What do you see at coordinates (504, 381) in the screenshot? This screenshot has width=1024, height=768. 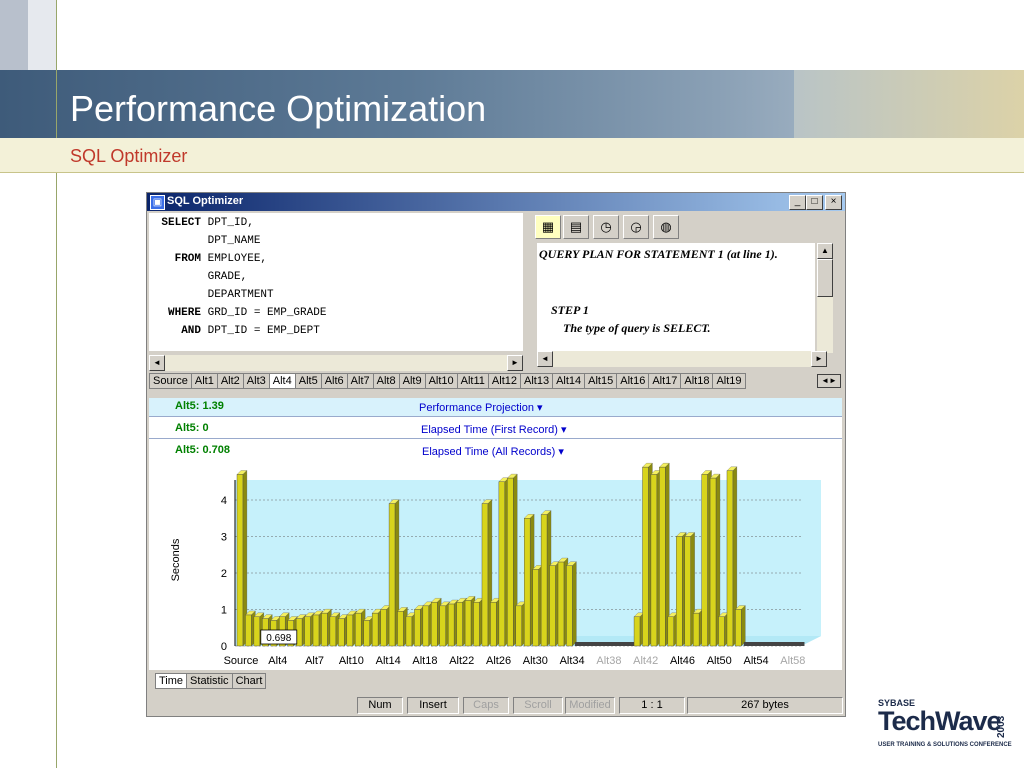 I see `tab-alt12: Alt12` at bounding box center [504, 381].